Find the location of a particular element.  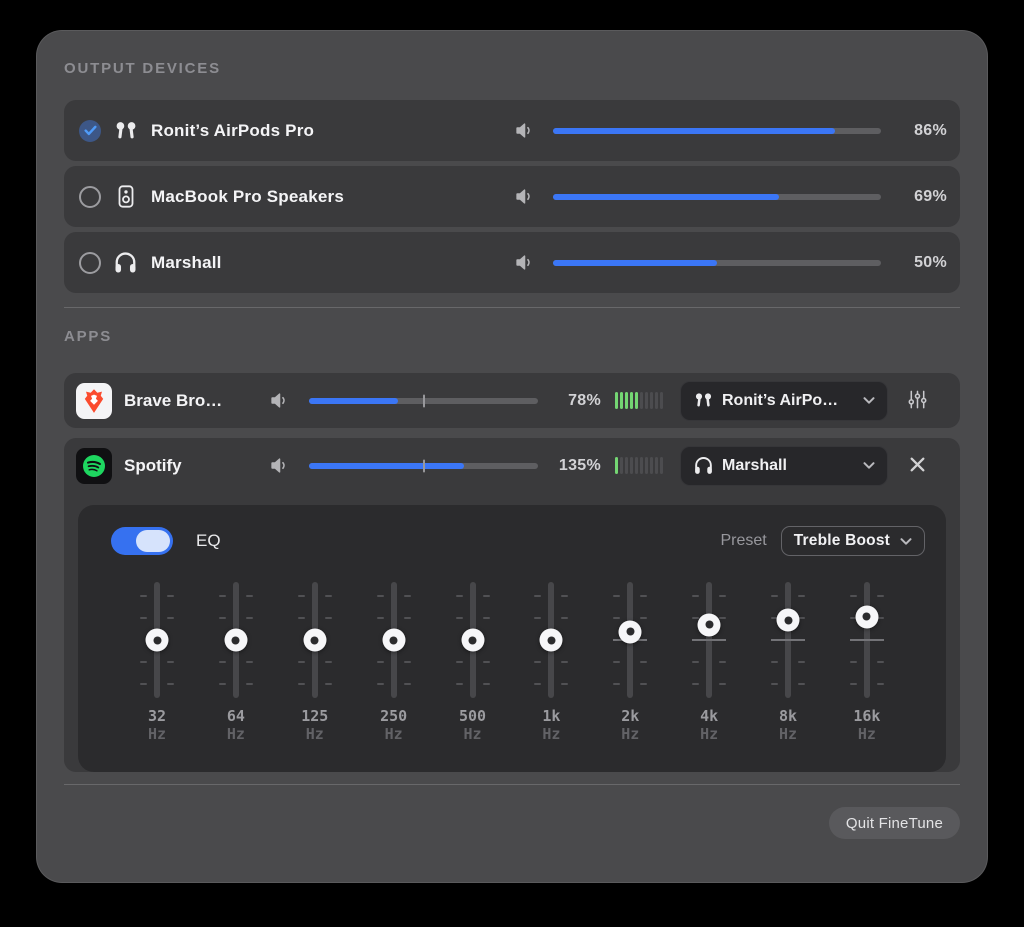

eq-header: EQ Preset Treble Boost is located at coordinates (512, 541).